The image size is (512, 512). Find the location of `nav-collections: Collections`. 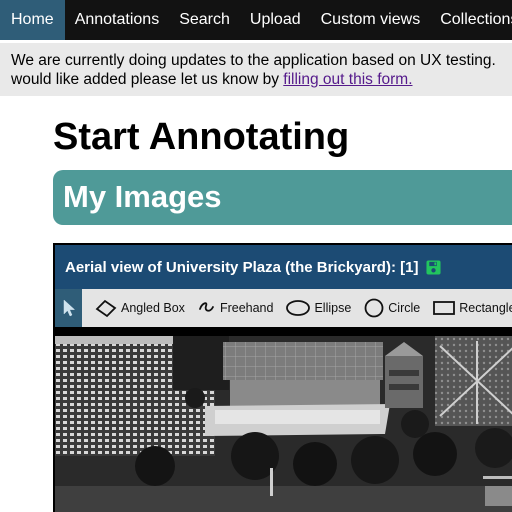

nav-collections: Collections is located at coordinates (471, 20).